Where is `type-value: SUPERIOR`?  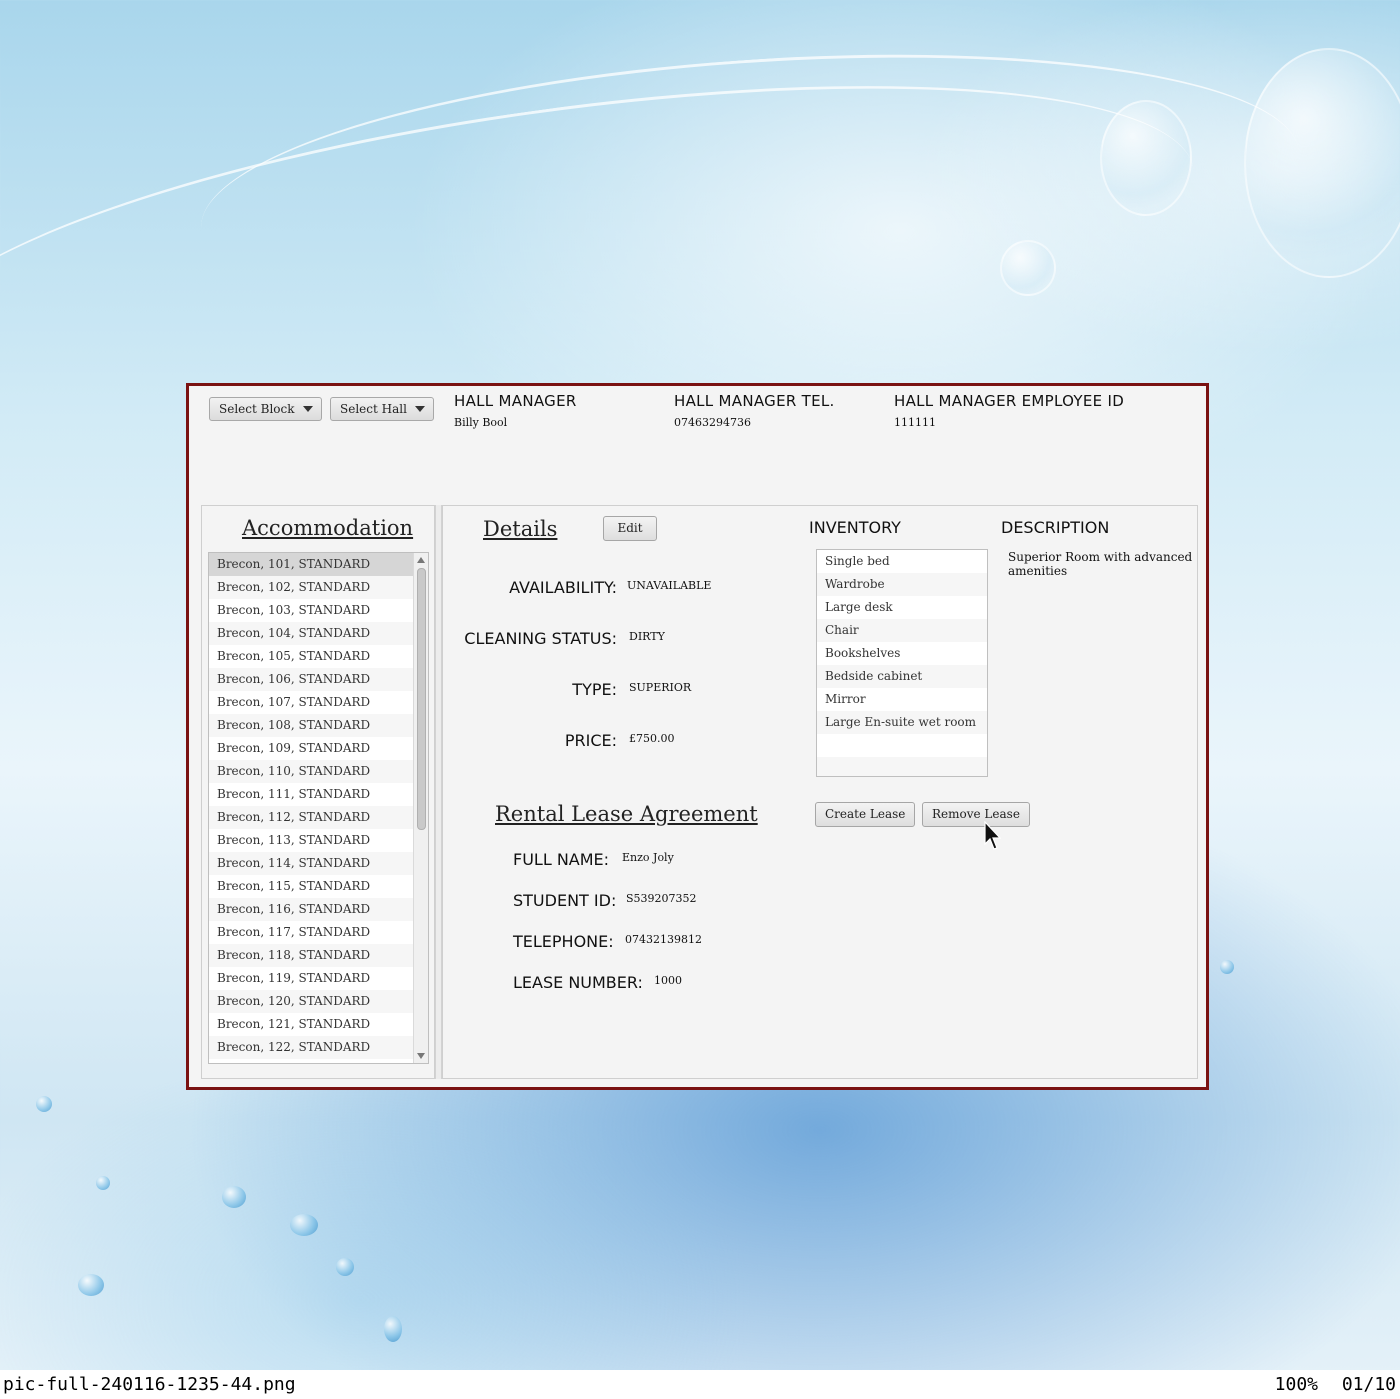
type-value: SUPERIOR is located at coordinates (660, 687).